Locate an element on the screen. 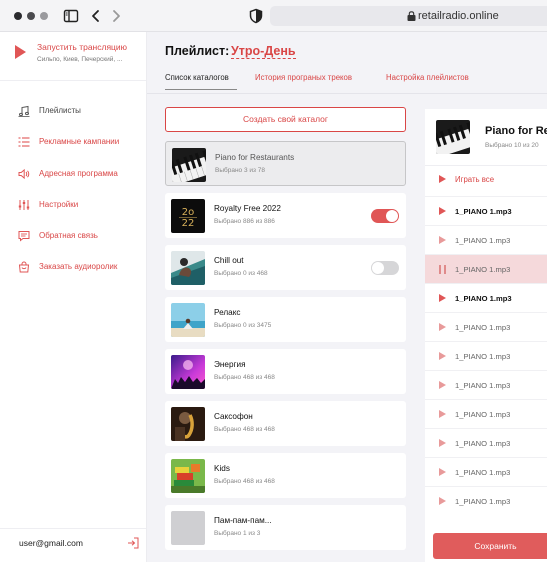  shield-icon is located at coordinates (256, 16).